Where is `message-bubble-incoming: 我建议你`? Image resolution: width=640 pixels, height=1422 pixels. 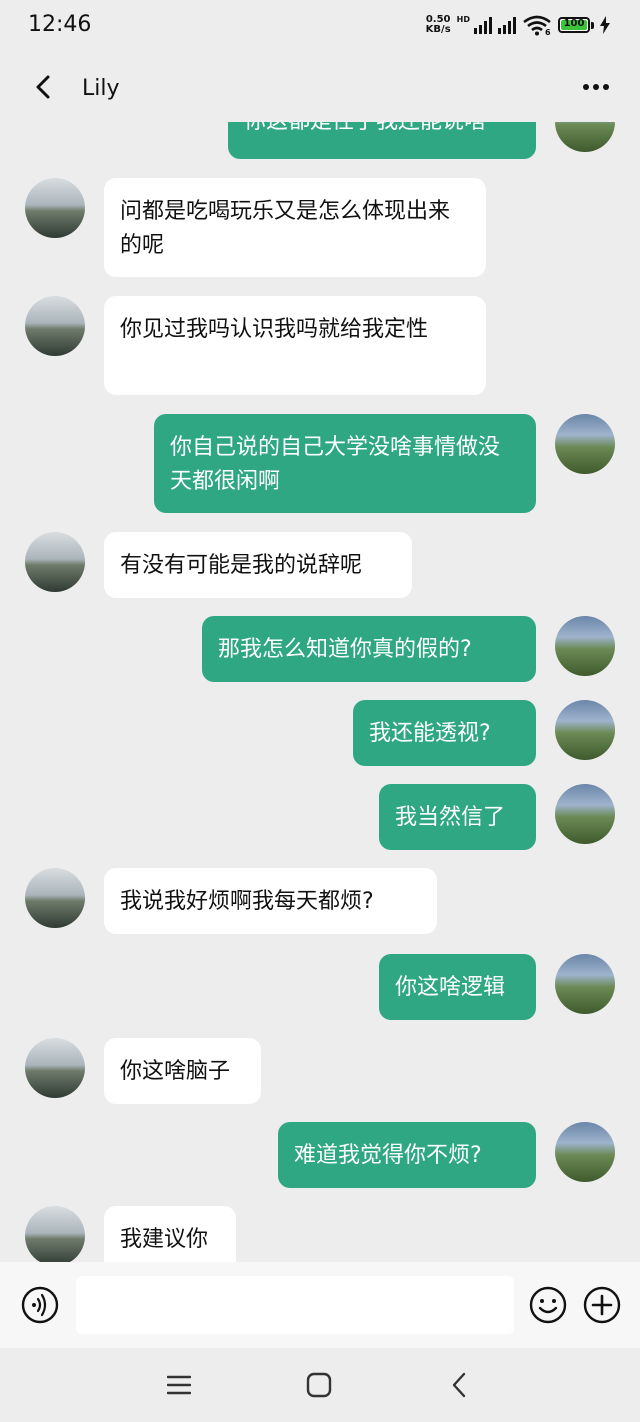 message-bubble-incoming: 我建议你 is located at coordinates (170, 1234).